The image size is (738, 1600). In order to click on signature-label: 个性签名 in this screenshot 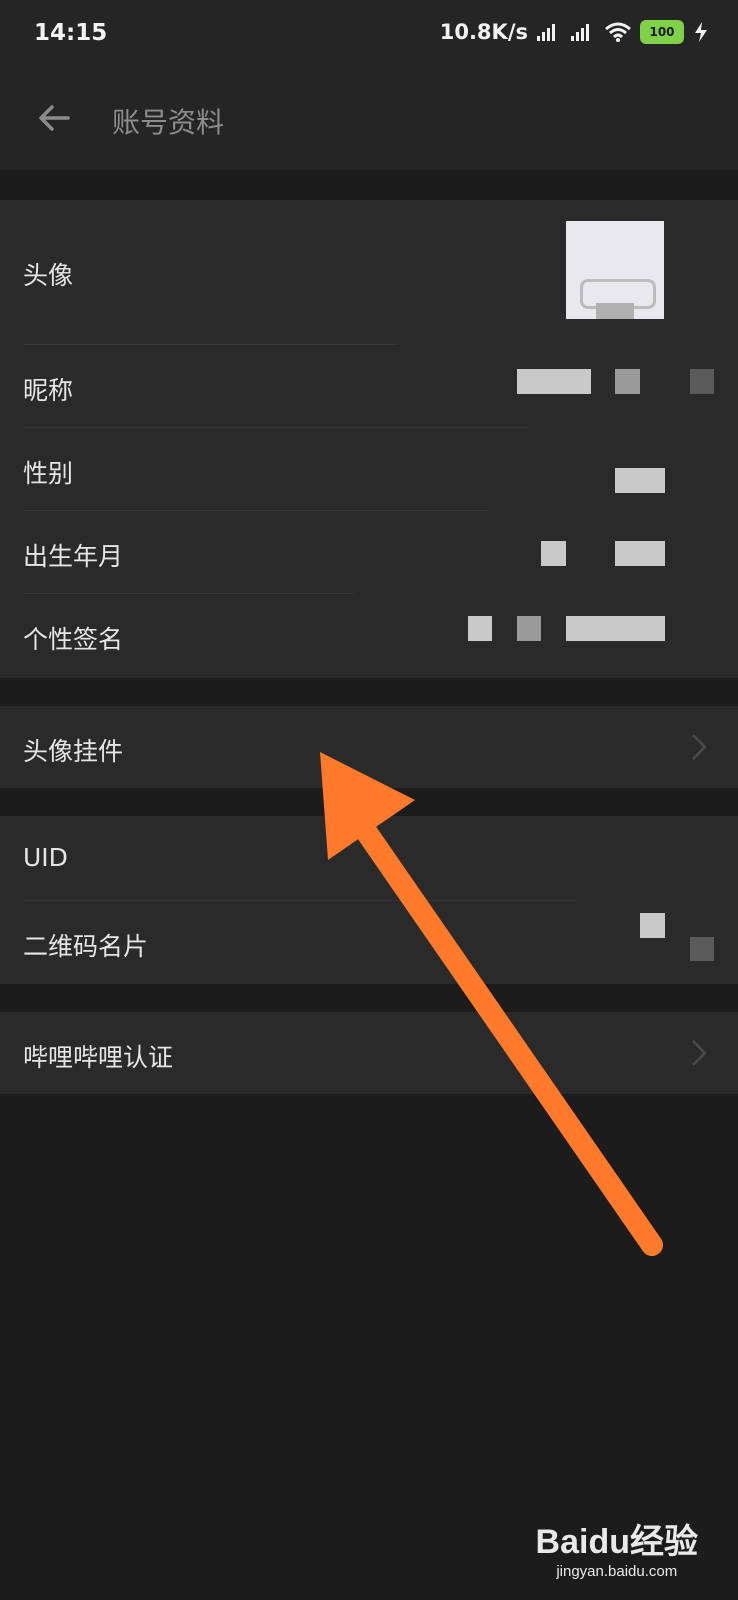, I will do `click(73, 639)`.